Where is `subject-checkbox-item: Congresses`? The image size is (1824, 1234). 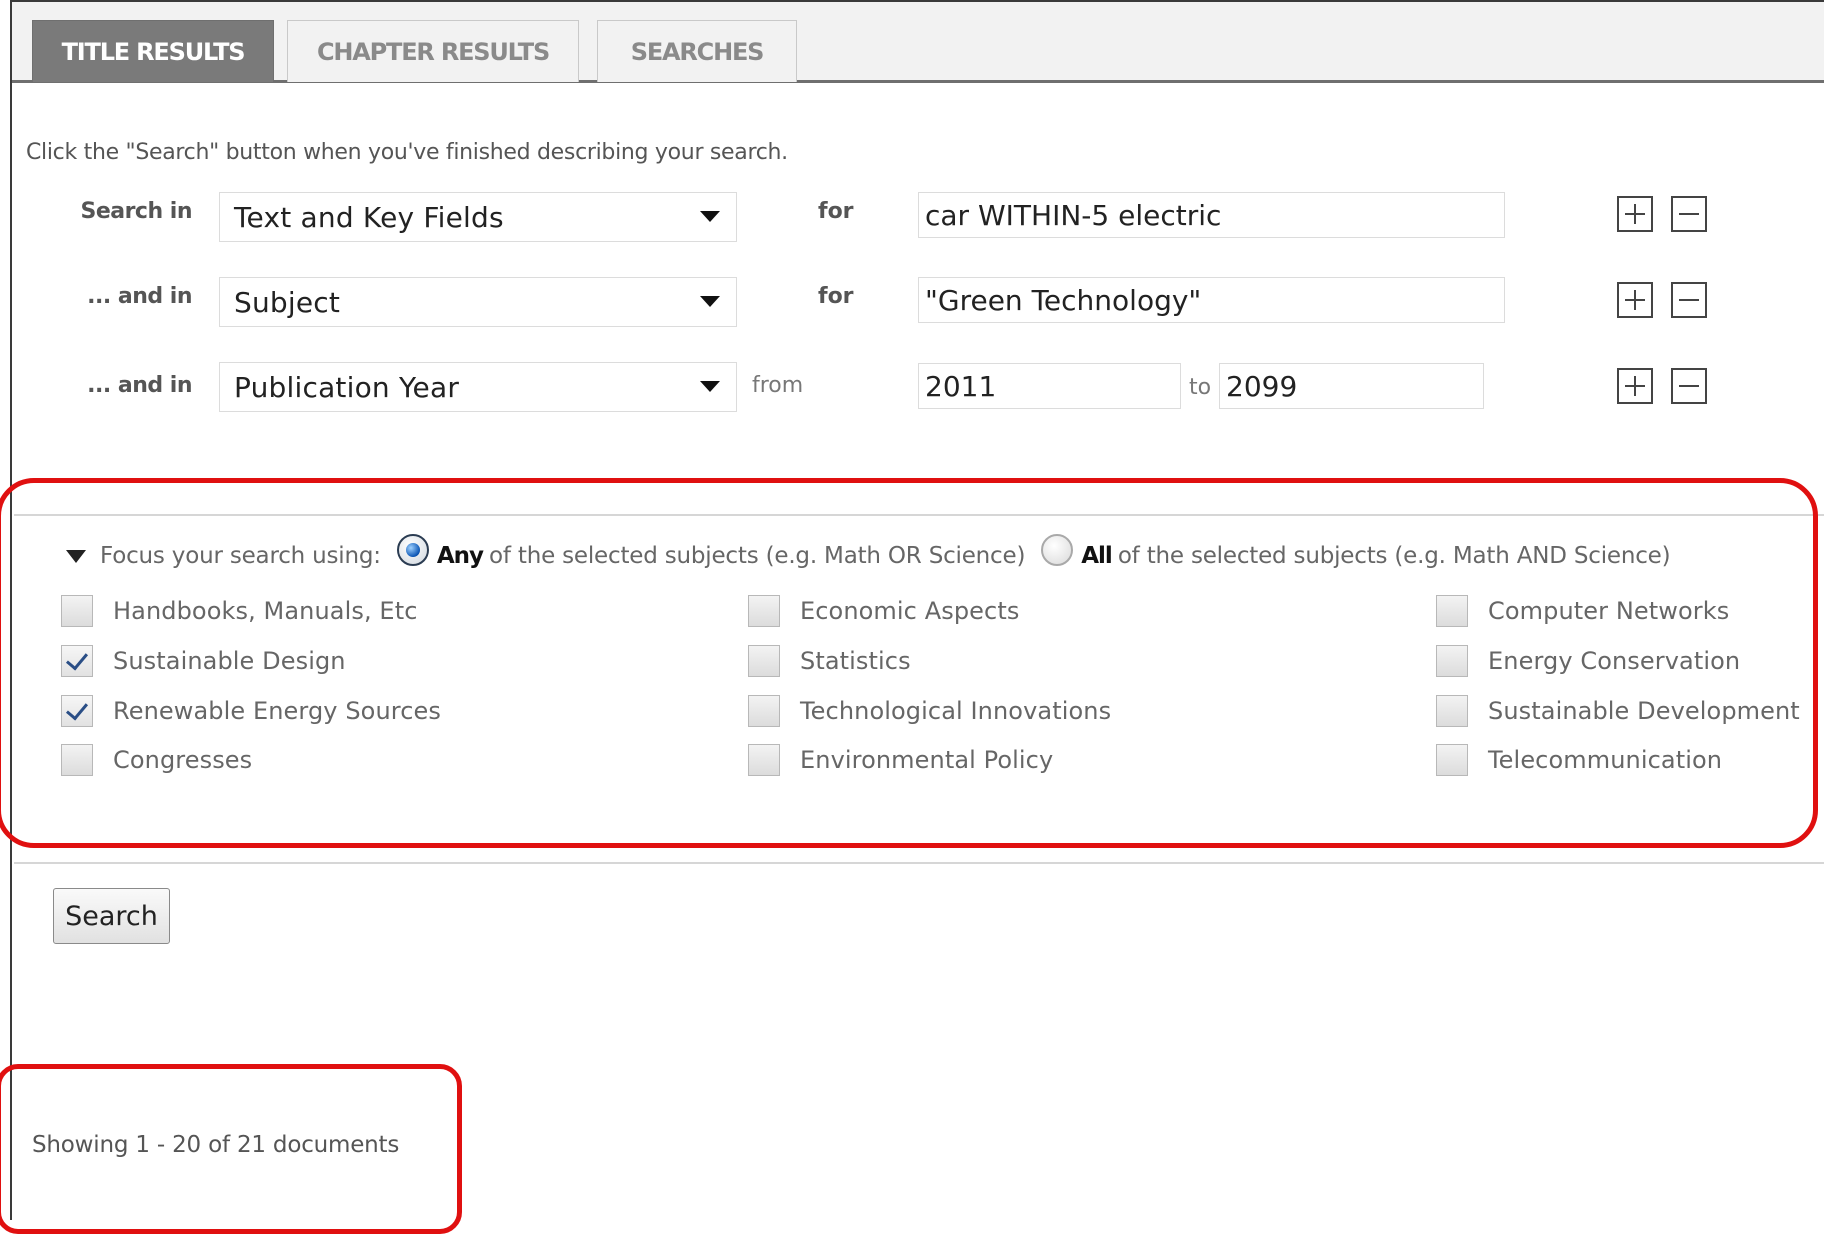
subject-checkbox-item: Congresses is located at coordinates (156, 760).